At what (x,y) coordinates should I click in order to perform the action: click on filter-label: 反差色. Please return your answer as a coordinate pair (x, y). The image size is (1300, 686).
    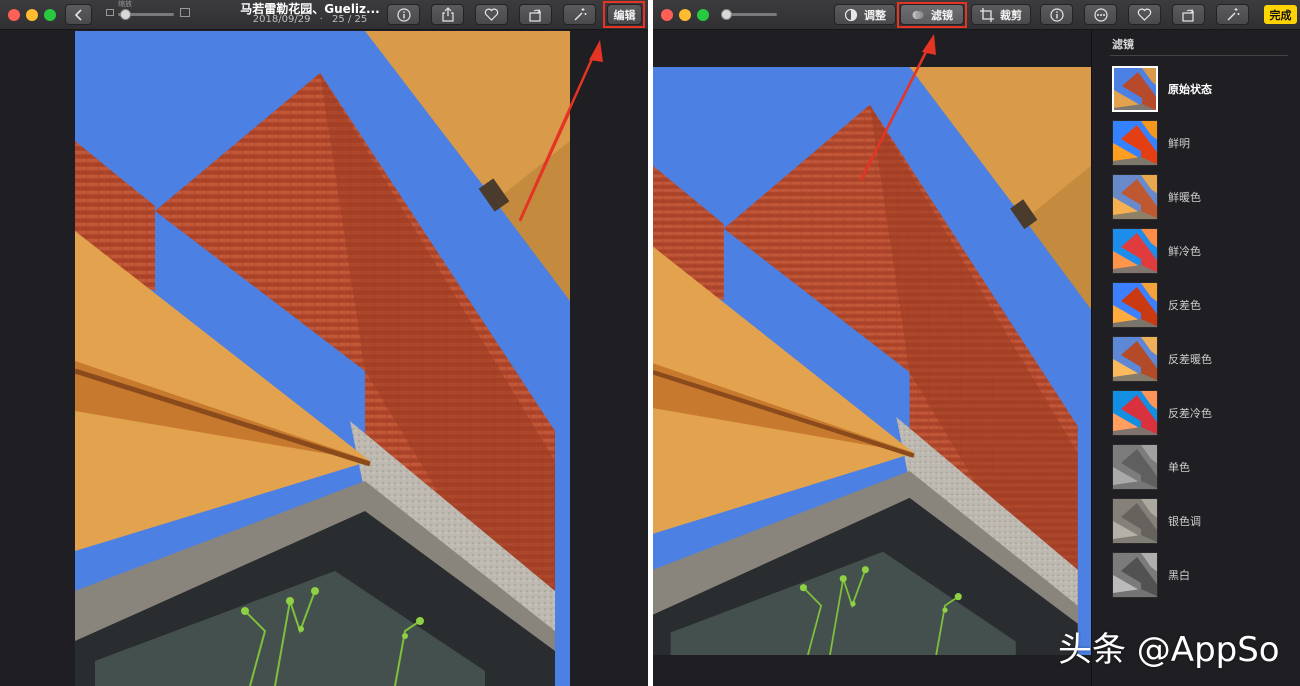
    Looking at the image, I should click on (1184, 305).